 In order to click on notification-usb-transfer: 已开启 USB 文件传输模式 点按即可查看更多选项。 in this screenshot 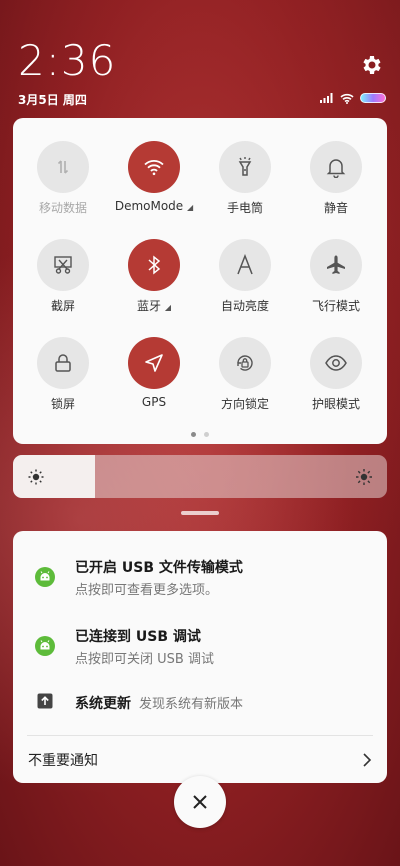, I will do `click(200, 566)`.